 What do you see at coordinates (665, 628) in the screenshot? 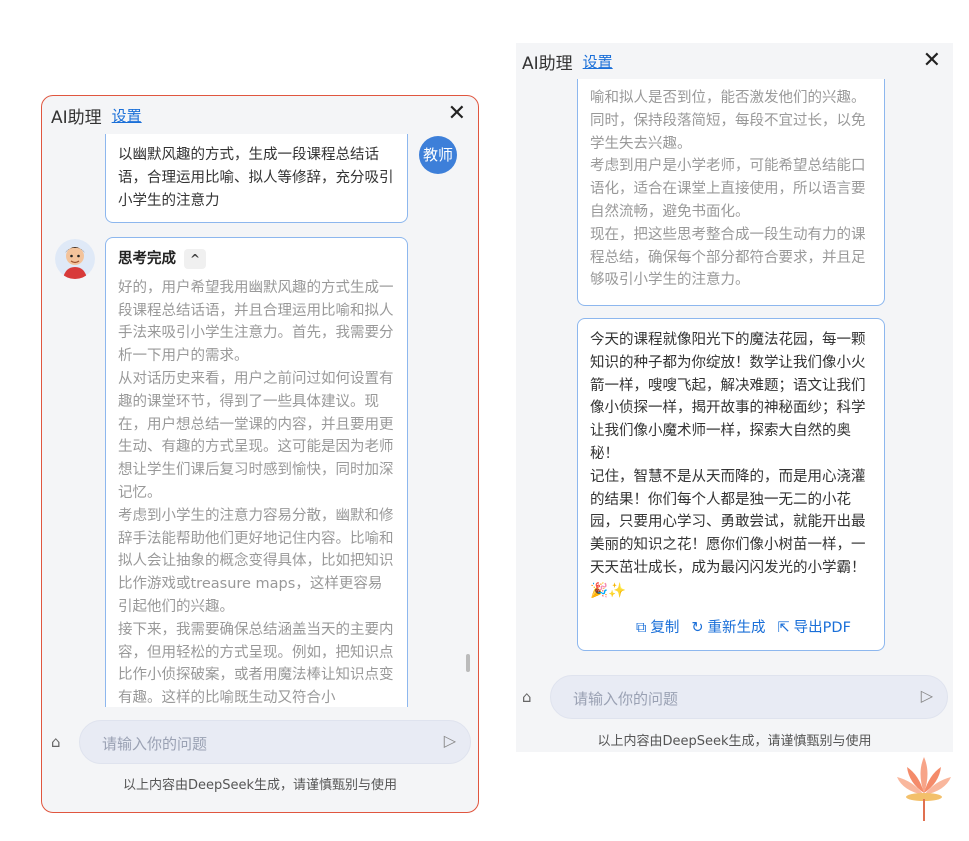
I see `copy-label: 复制` at bounding box center [665, 628].